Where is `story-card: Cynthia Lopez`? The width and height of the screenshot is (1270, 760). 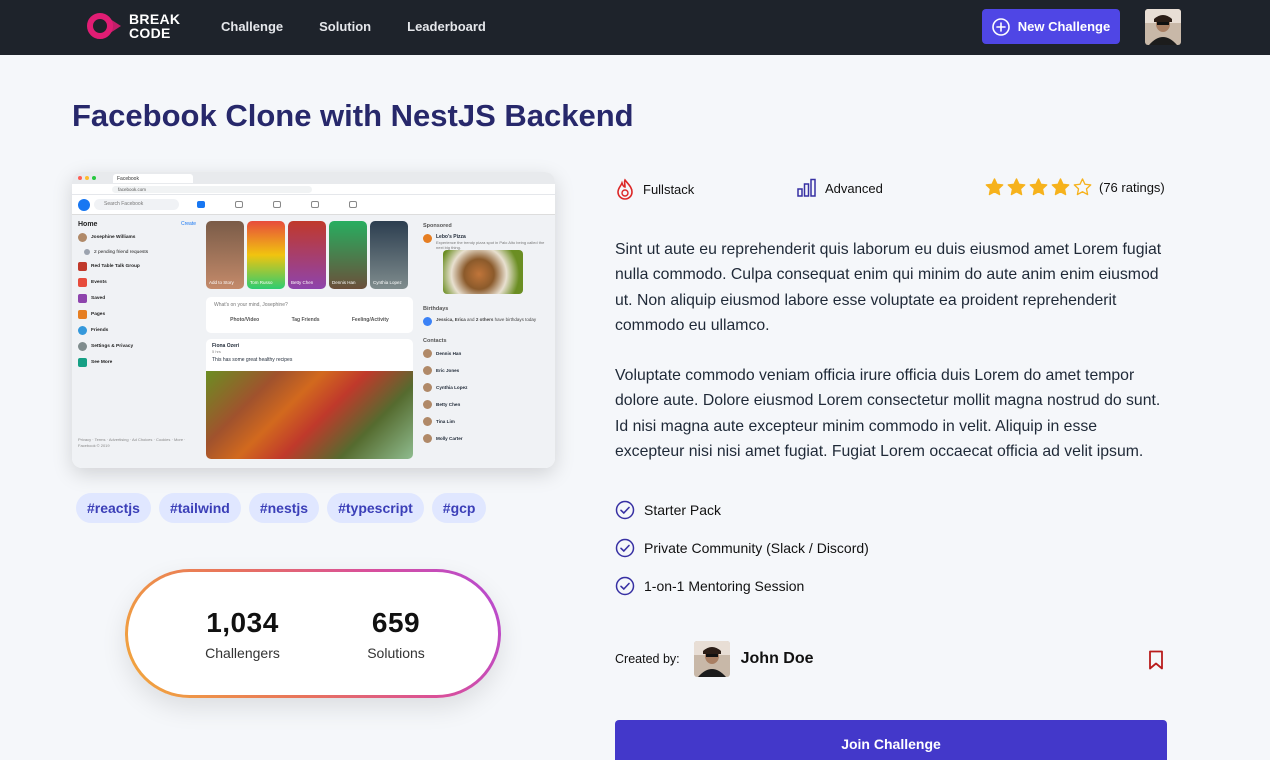 story-card: Cynthia Lopez is located at coordinates (389, 255).